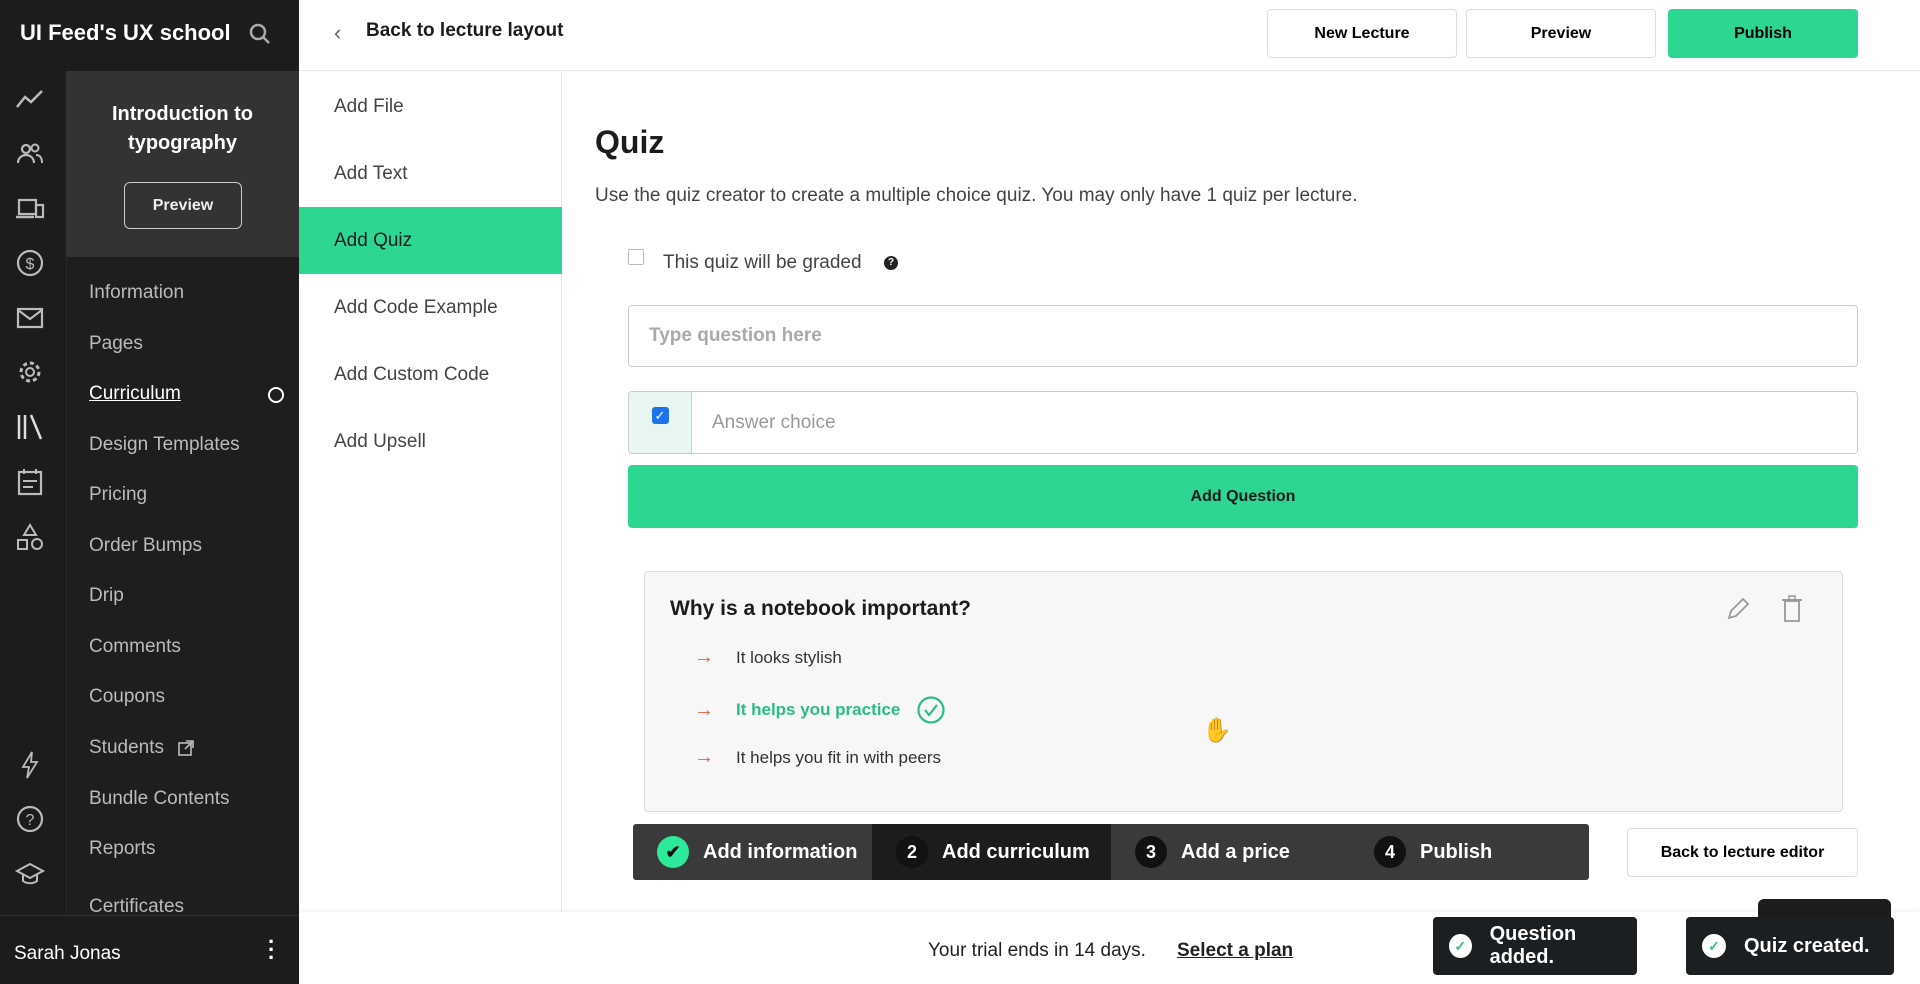 This screenshot has width=1920, height=984. I want to click on menu-item-add-code-example: Add Code Example, so click(430, 307).